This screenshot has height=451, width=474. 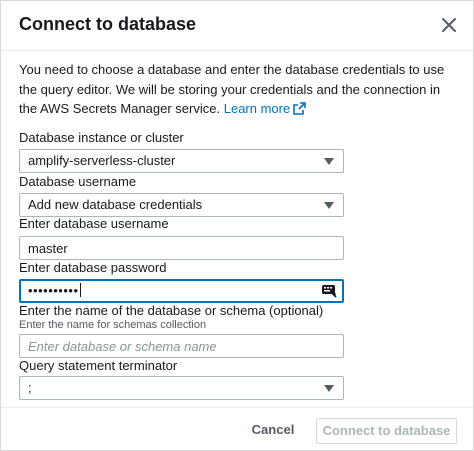 I want to click on instance-label: Database instance or cluster, so click(x=101, y=137).